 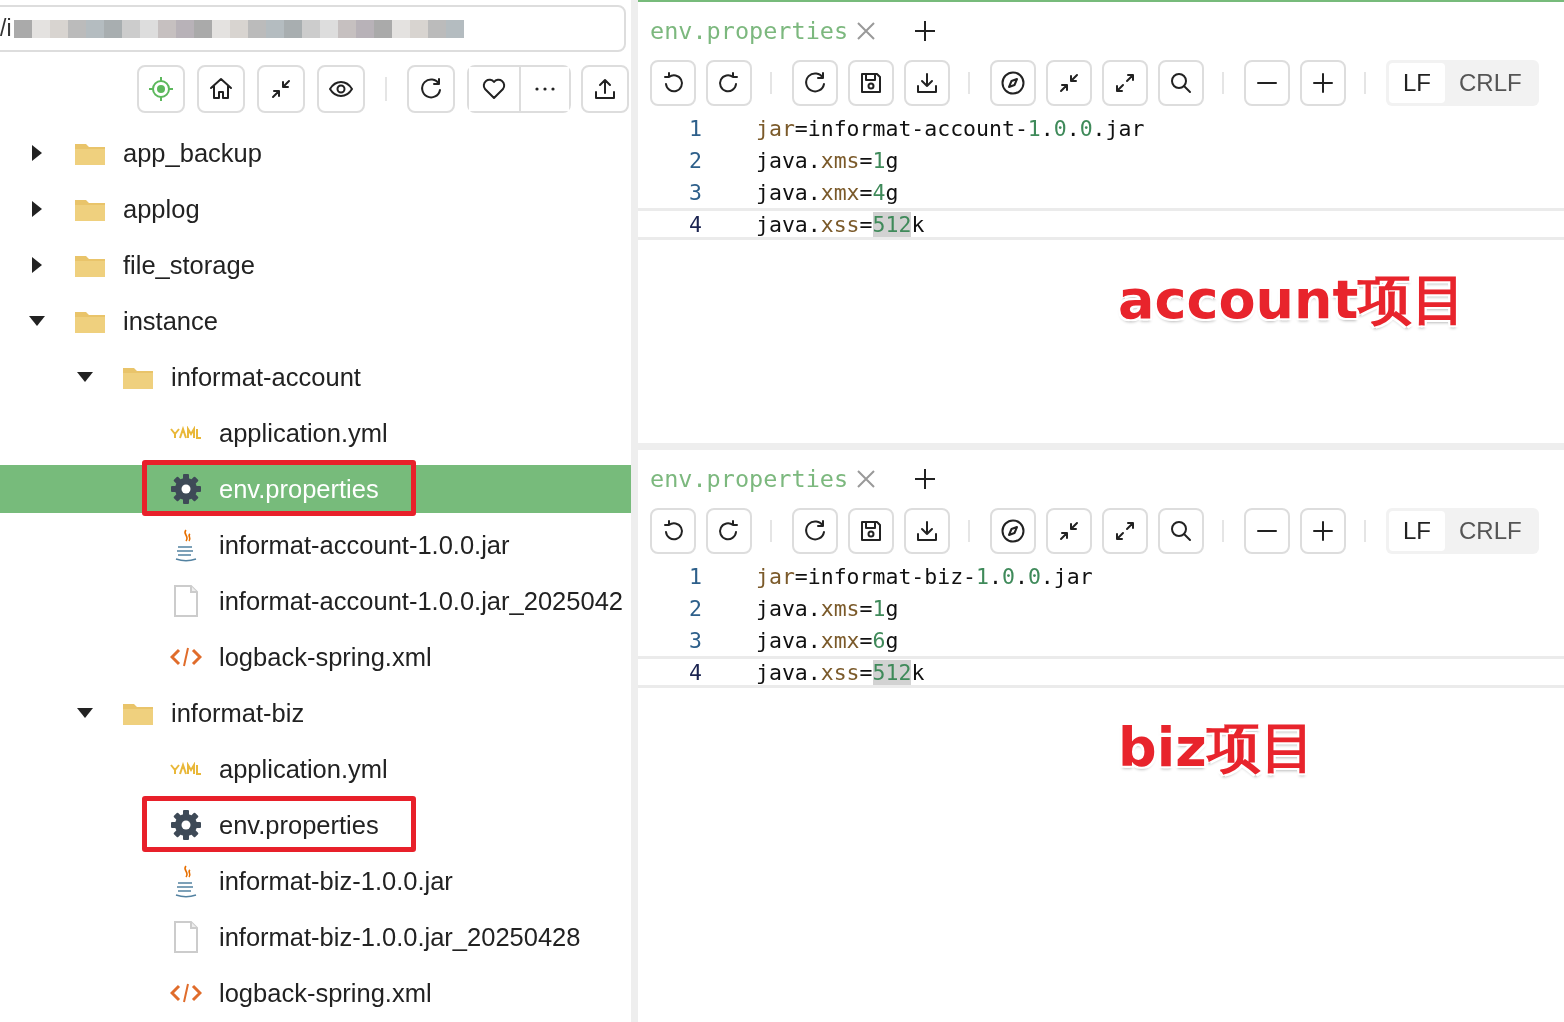 I want to click on file-name: applog, so click(x=161, y=209).